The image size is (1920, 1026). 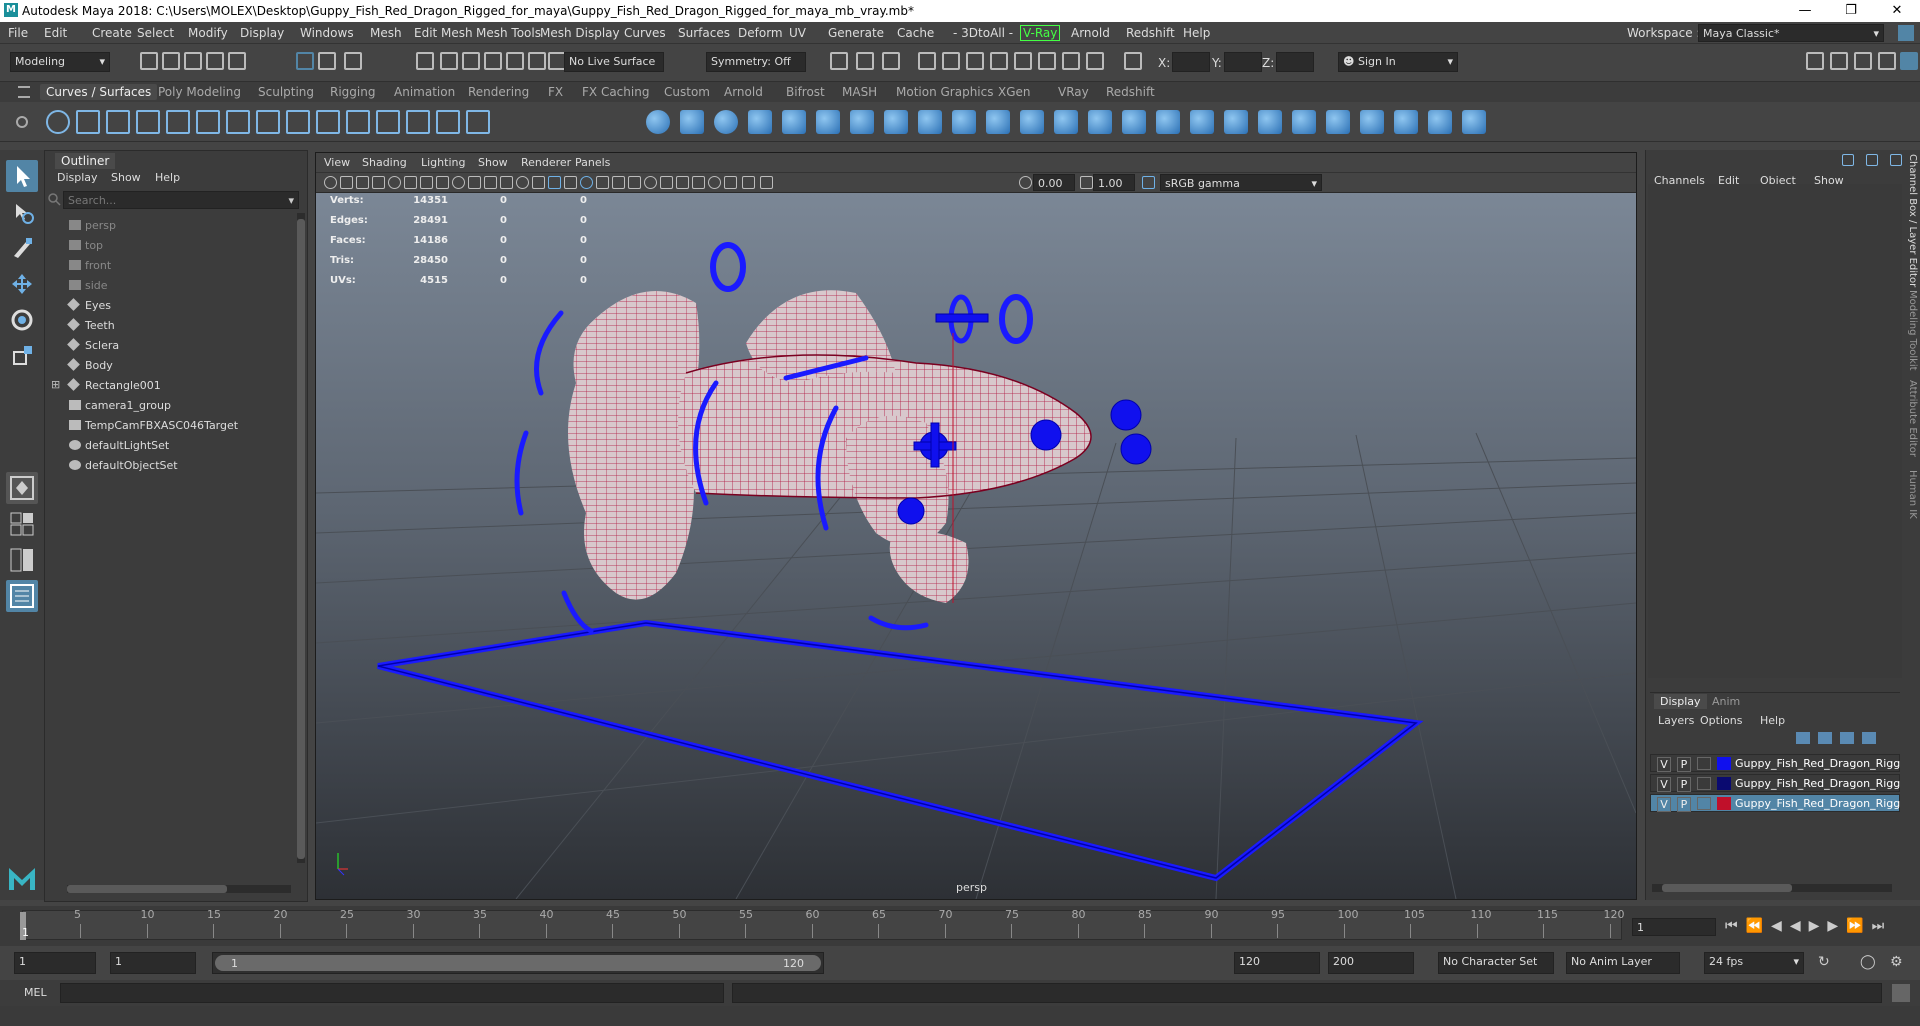 What do you see at coordinates (805, 92) in the screenshot?
I see `shelf-tab-bifrost: Bifrost` at bounding box center [805, 92].